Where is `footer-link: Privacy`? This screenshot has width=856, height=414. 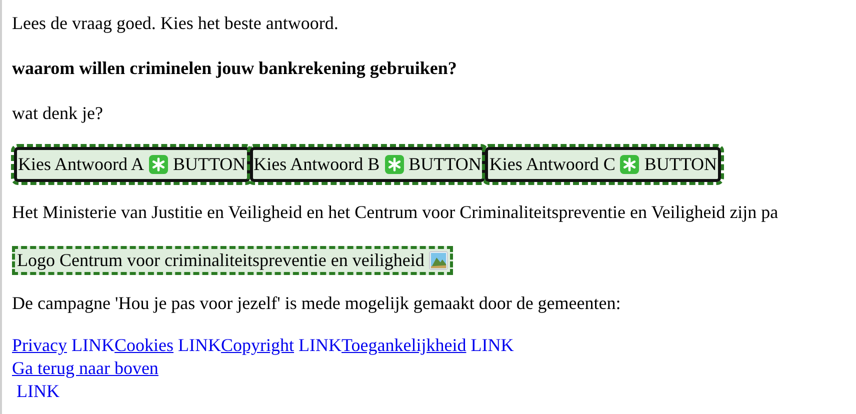
footer-link: Privacy is located at coordinates (39, 345).